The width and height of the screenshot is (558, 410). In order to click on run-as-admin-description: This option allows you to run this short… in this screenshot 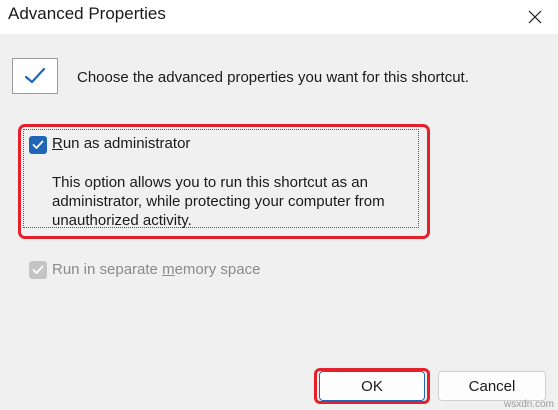, I will do `click(218, 201)`.